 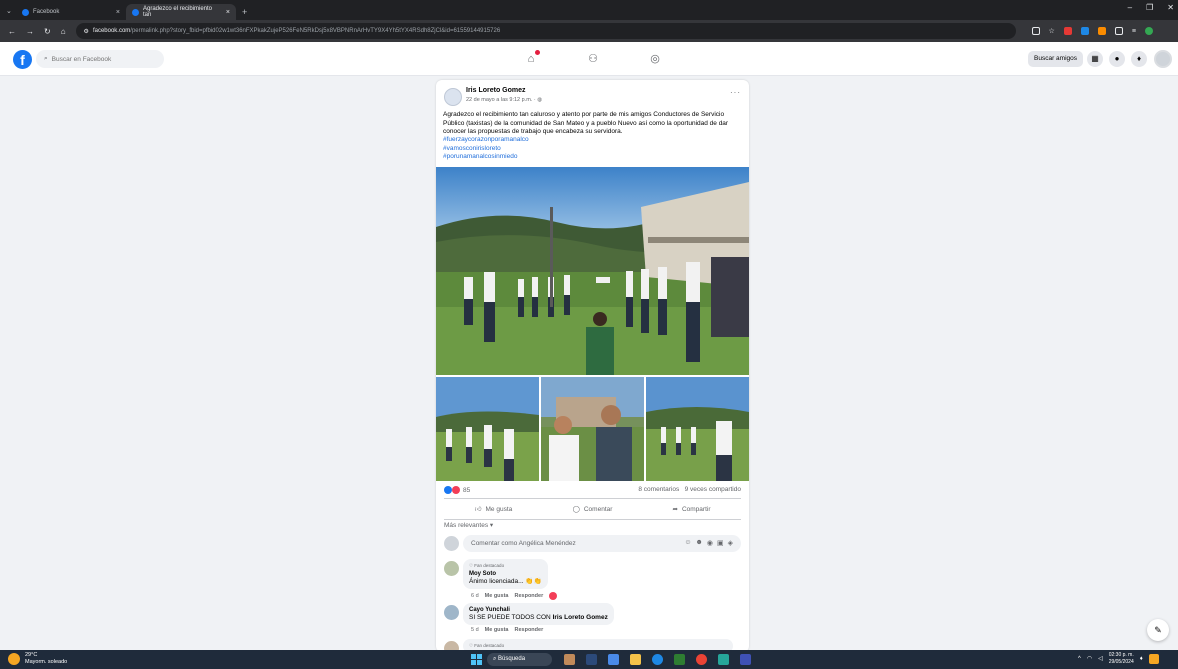 What do you see at coordinates (1067, 31) in the screenshot?
I see `extension-red-icon` at bounding box center [1067, 31].